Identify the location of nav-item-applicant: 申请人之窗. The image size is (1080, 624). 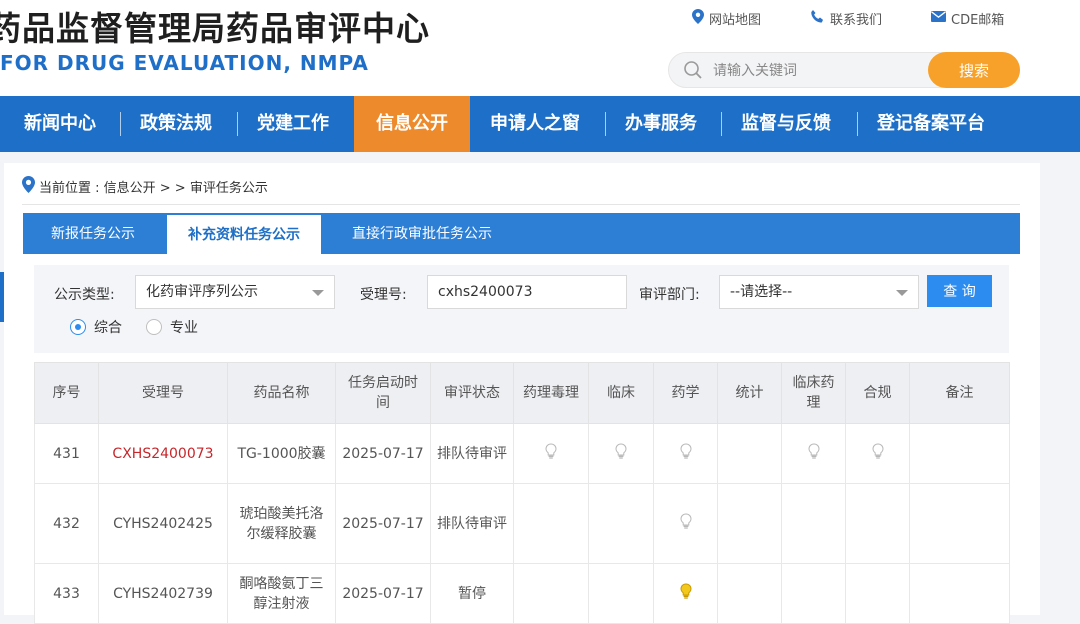
(535, 124).